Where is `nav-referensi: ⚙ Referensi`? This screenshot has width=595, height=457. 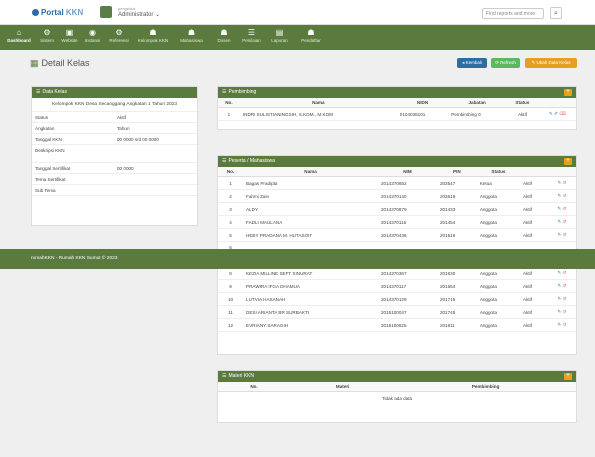
nav-referensi: ⚙ Referensi is located at coordinates (119, 38).